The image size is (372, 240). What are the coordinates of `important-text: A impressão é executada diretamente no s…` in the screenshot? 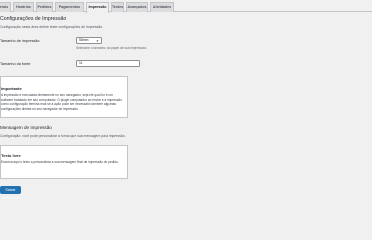 It's located at (61, 102).